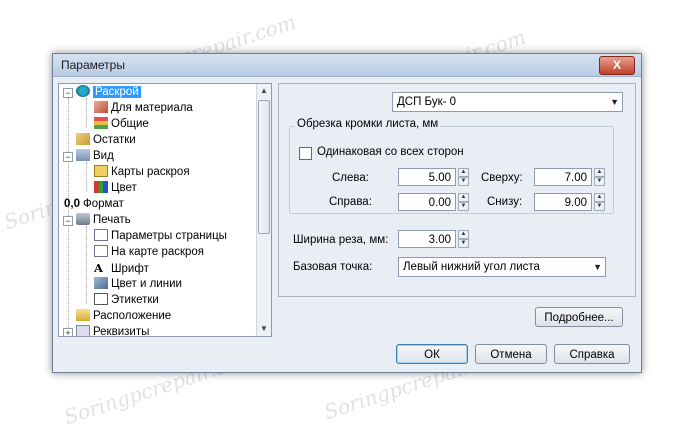 The width and height of the screenshot is (691, 429). Describe the element at coordinates (264, 167) in the screenshot. I see `scroll-thumb` at that location.